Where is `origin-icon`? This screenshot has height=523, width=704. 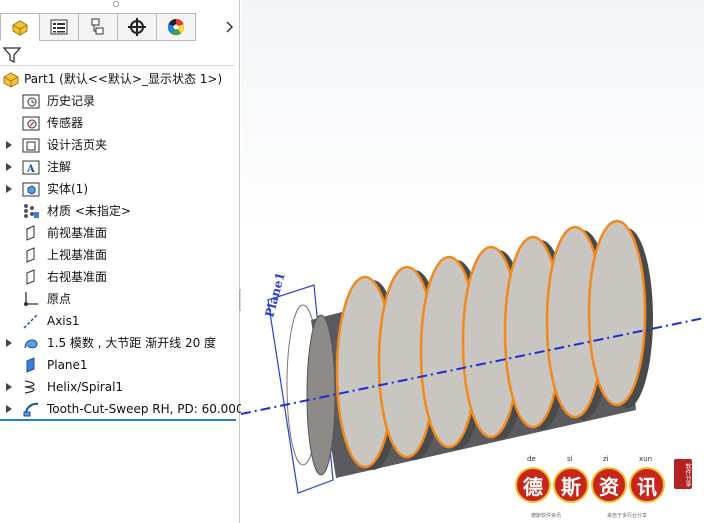 origin-icon is located at coordinates (31, 299).